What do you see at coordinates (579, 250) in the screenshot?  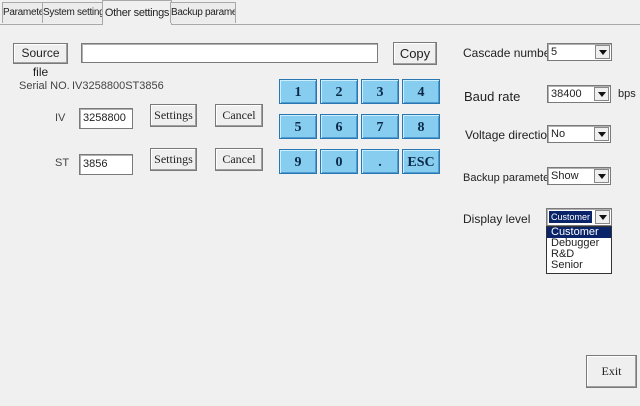 I see `display-level-dropdown: Customer Debugger R&D Senior` at bounding box center [579, 250].